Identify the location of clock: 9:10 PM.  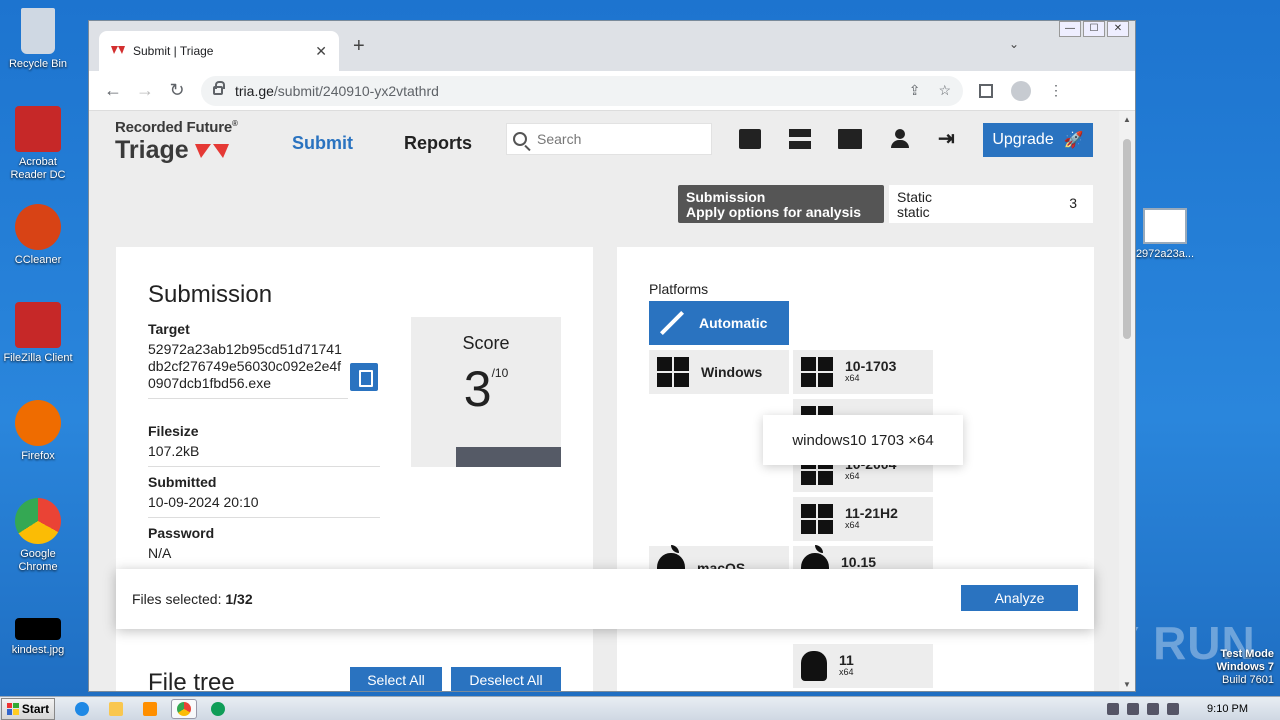
(1227, 709).